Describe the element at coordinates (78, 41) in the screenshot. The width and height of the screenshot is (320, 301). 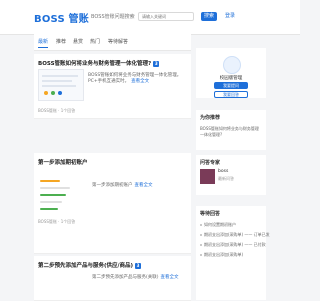
I see `tab-reward: 悬赏` at that location.